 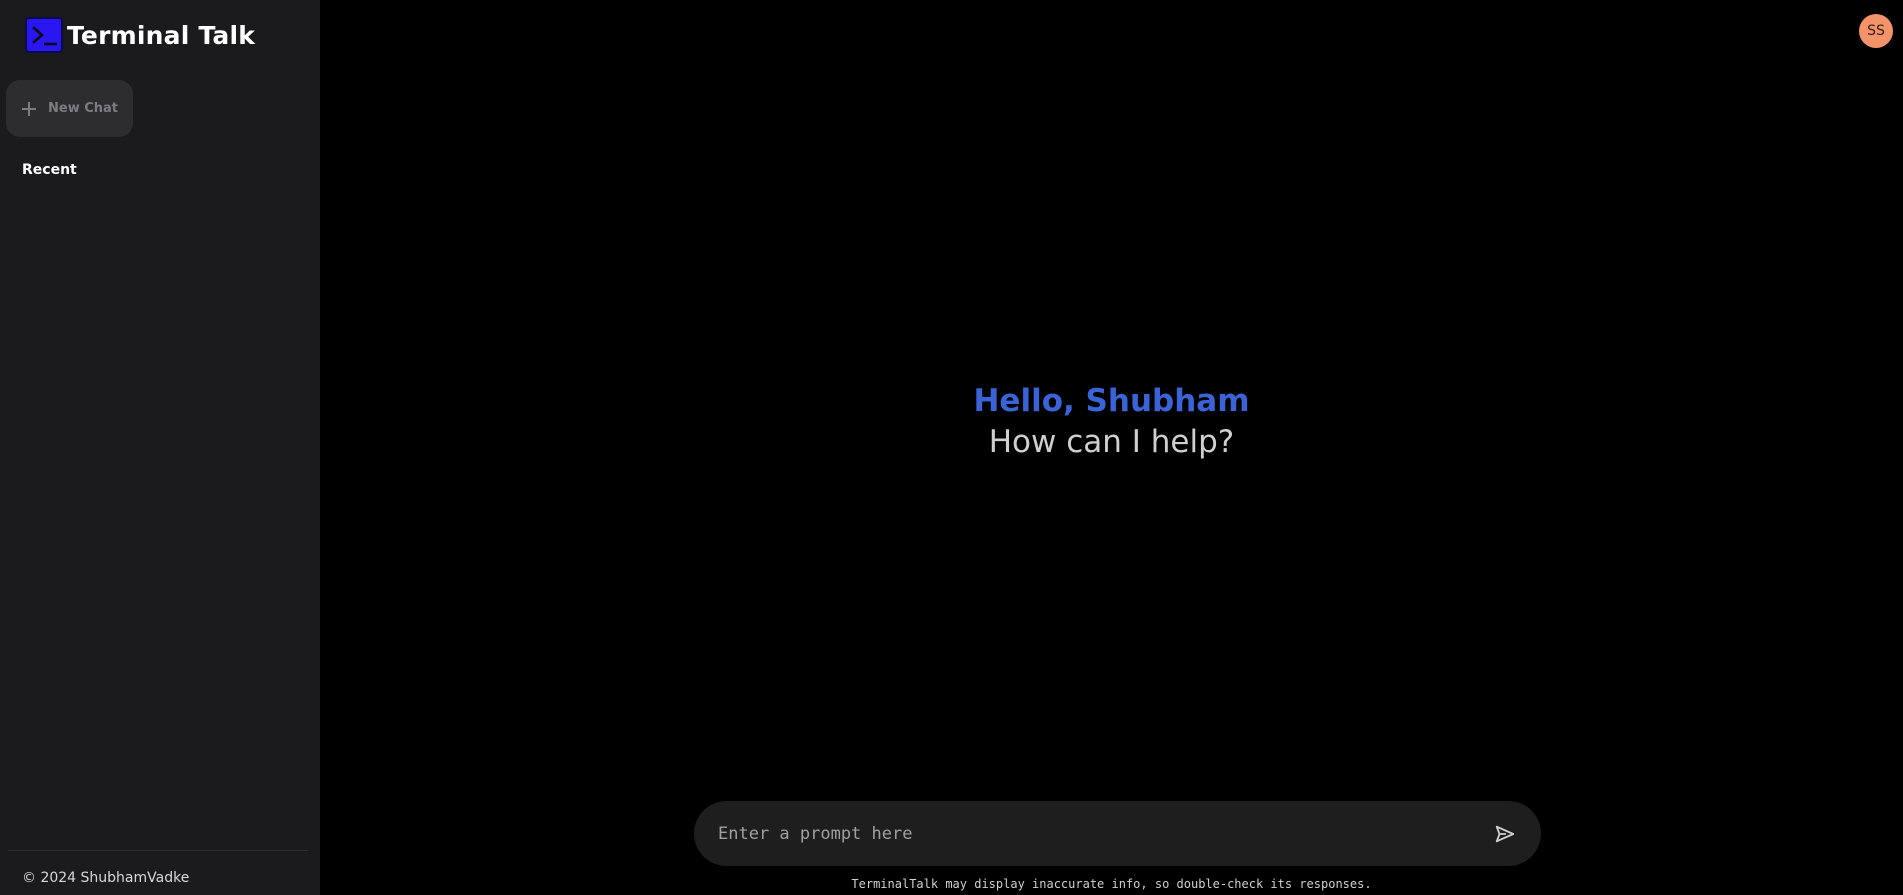 What do you see at coordinates (83, 108) in the screenshot?
I see `new-chat-label: New Chat` at bounding box center [83, 108].